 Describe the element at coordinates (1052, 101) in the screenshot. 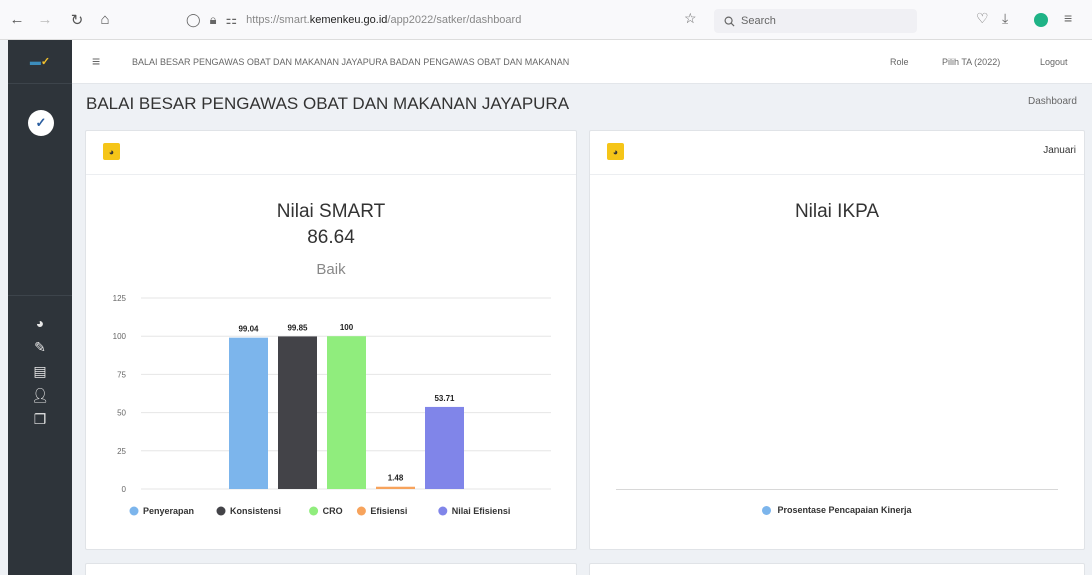

I see `breadcrumb: Dashboard` at that location.